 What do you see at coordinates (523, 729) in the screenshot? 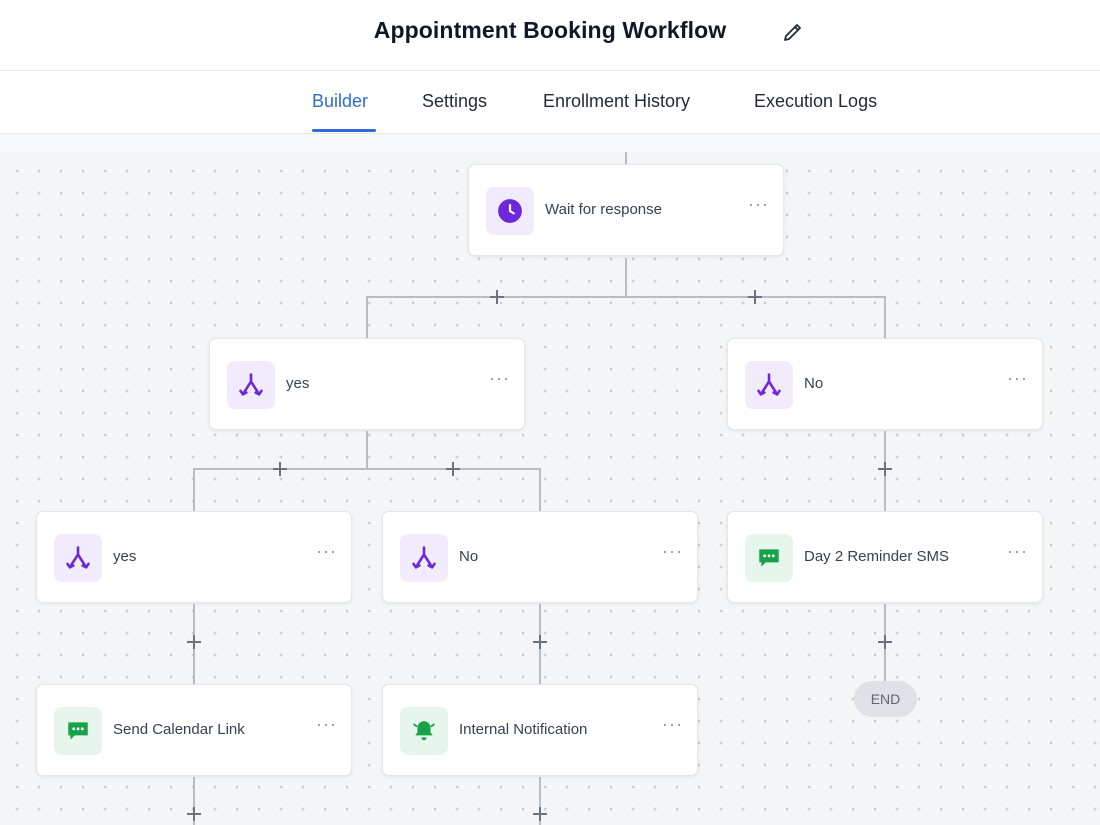
I see `node-label: Internal Notification` at bounding box center [523, 729].